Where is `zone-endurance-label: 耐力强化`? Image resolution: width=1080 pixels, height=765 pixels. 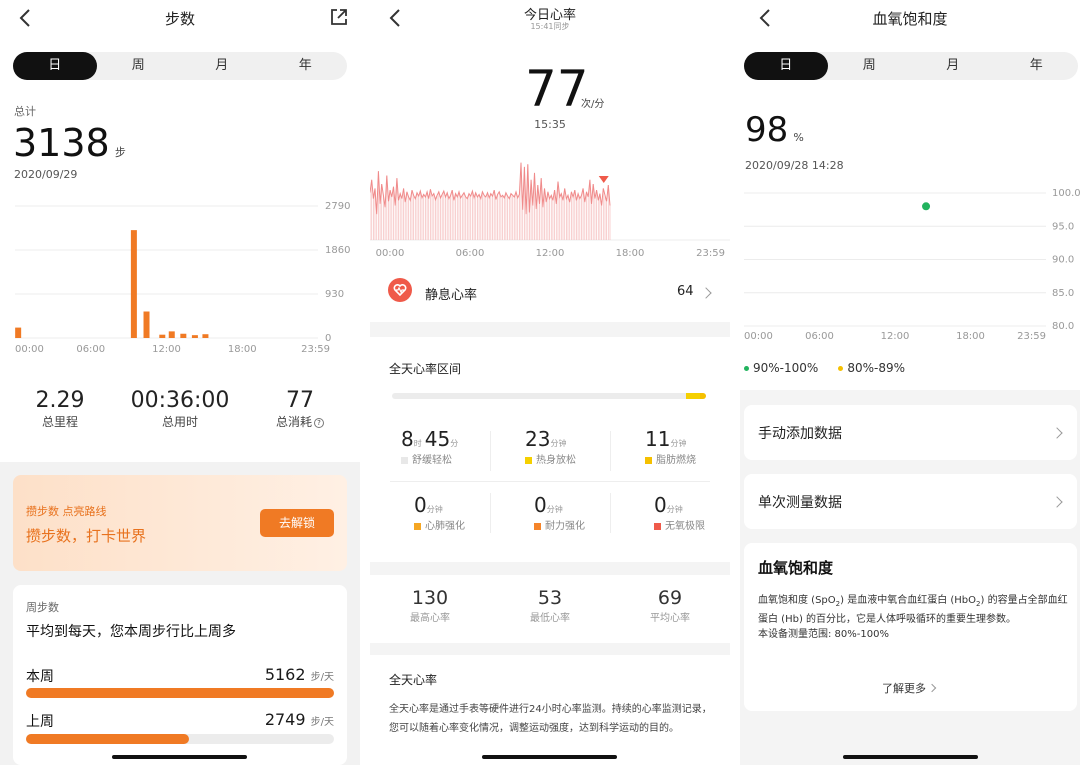 zone-endurance-label: 耐力强化 is located at coordinates (565, 526).